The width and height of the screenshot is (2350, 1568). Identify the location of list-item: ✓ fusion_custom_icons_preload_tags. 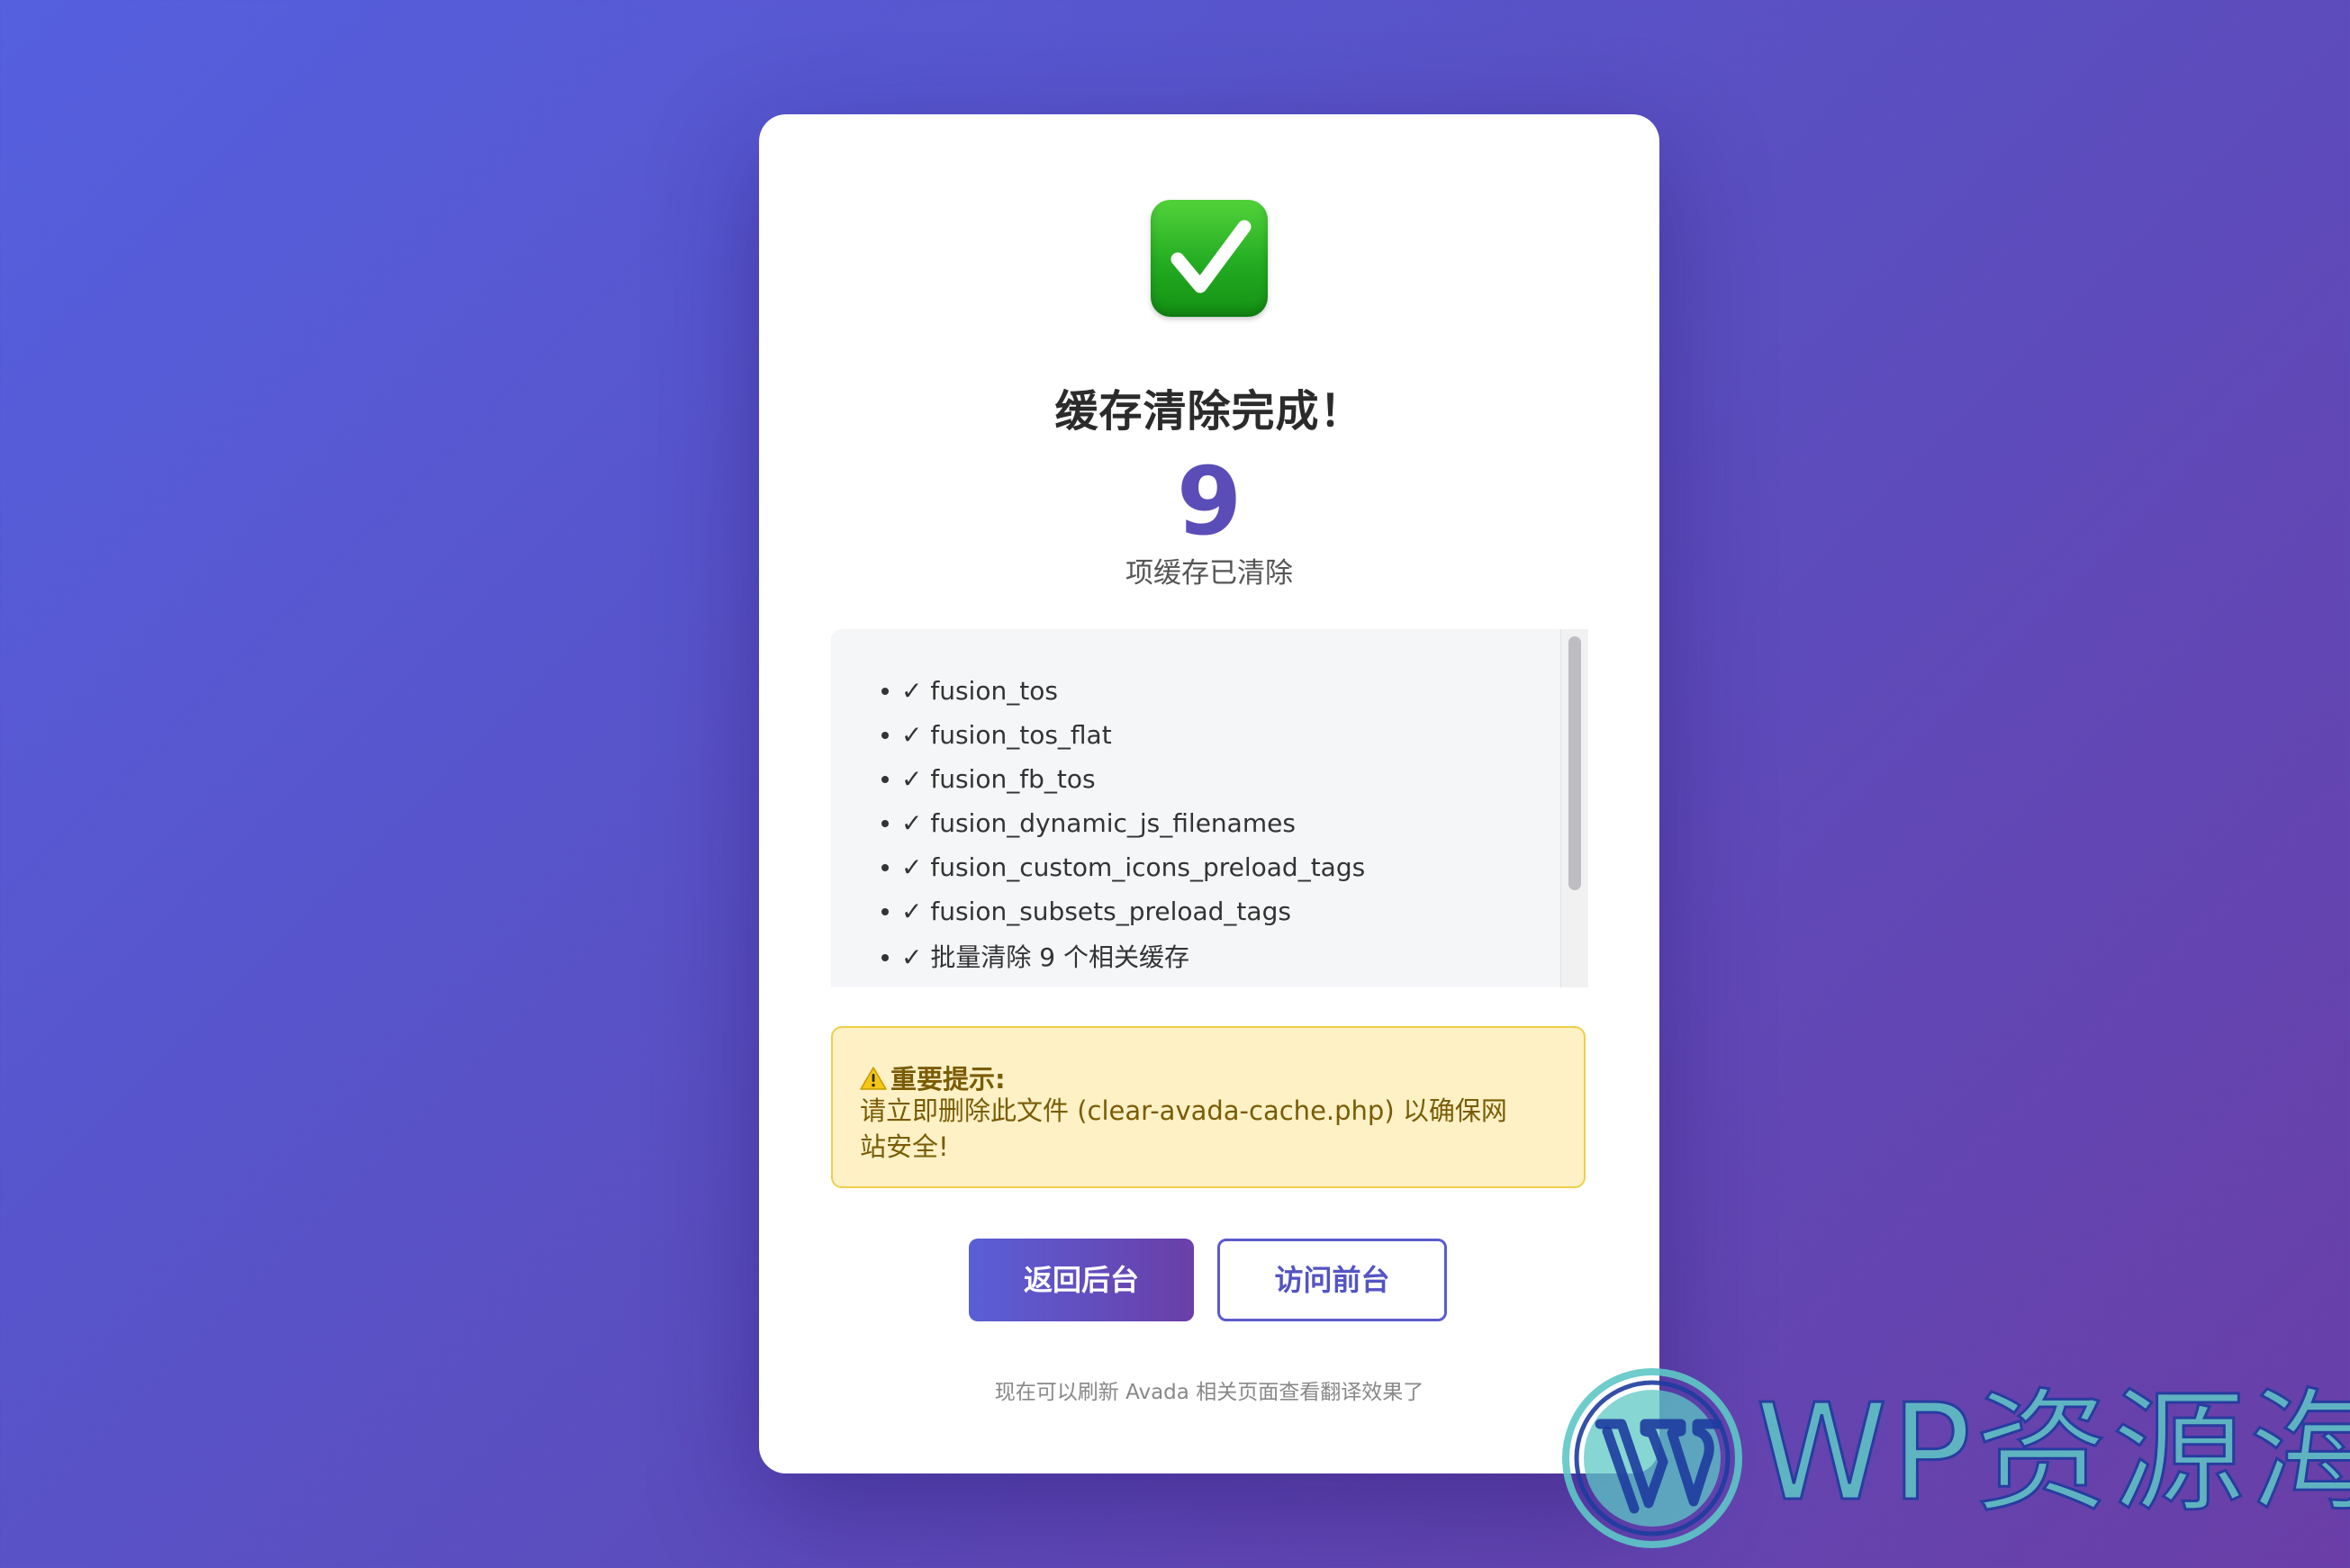
(1209, 867).